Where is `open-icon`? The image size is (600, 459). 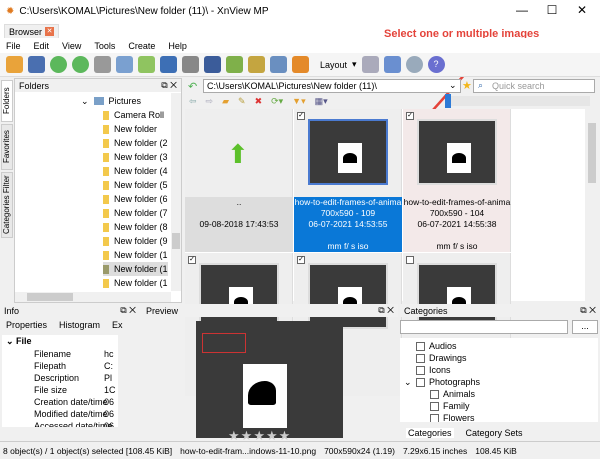 open-icon is located at coordinates (14, 64).